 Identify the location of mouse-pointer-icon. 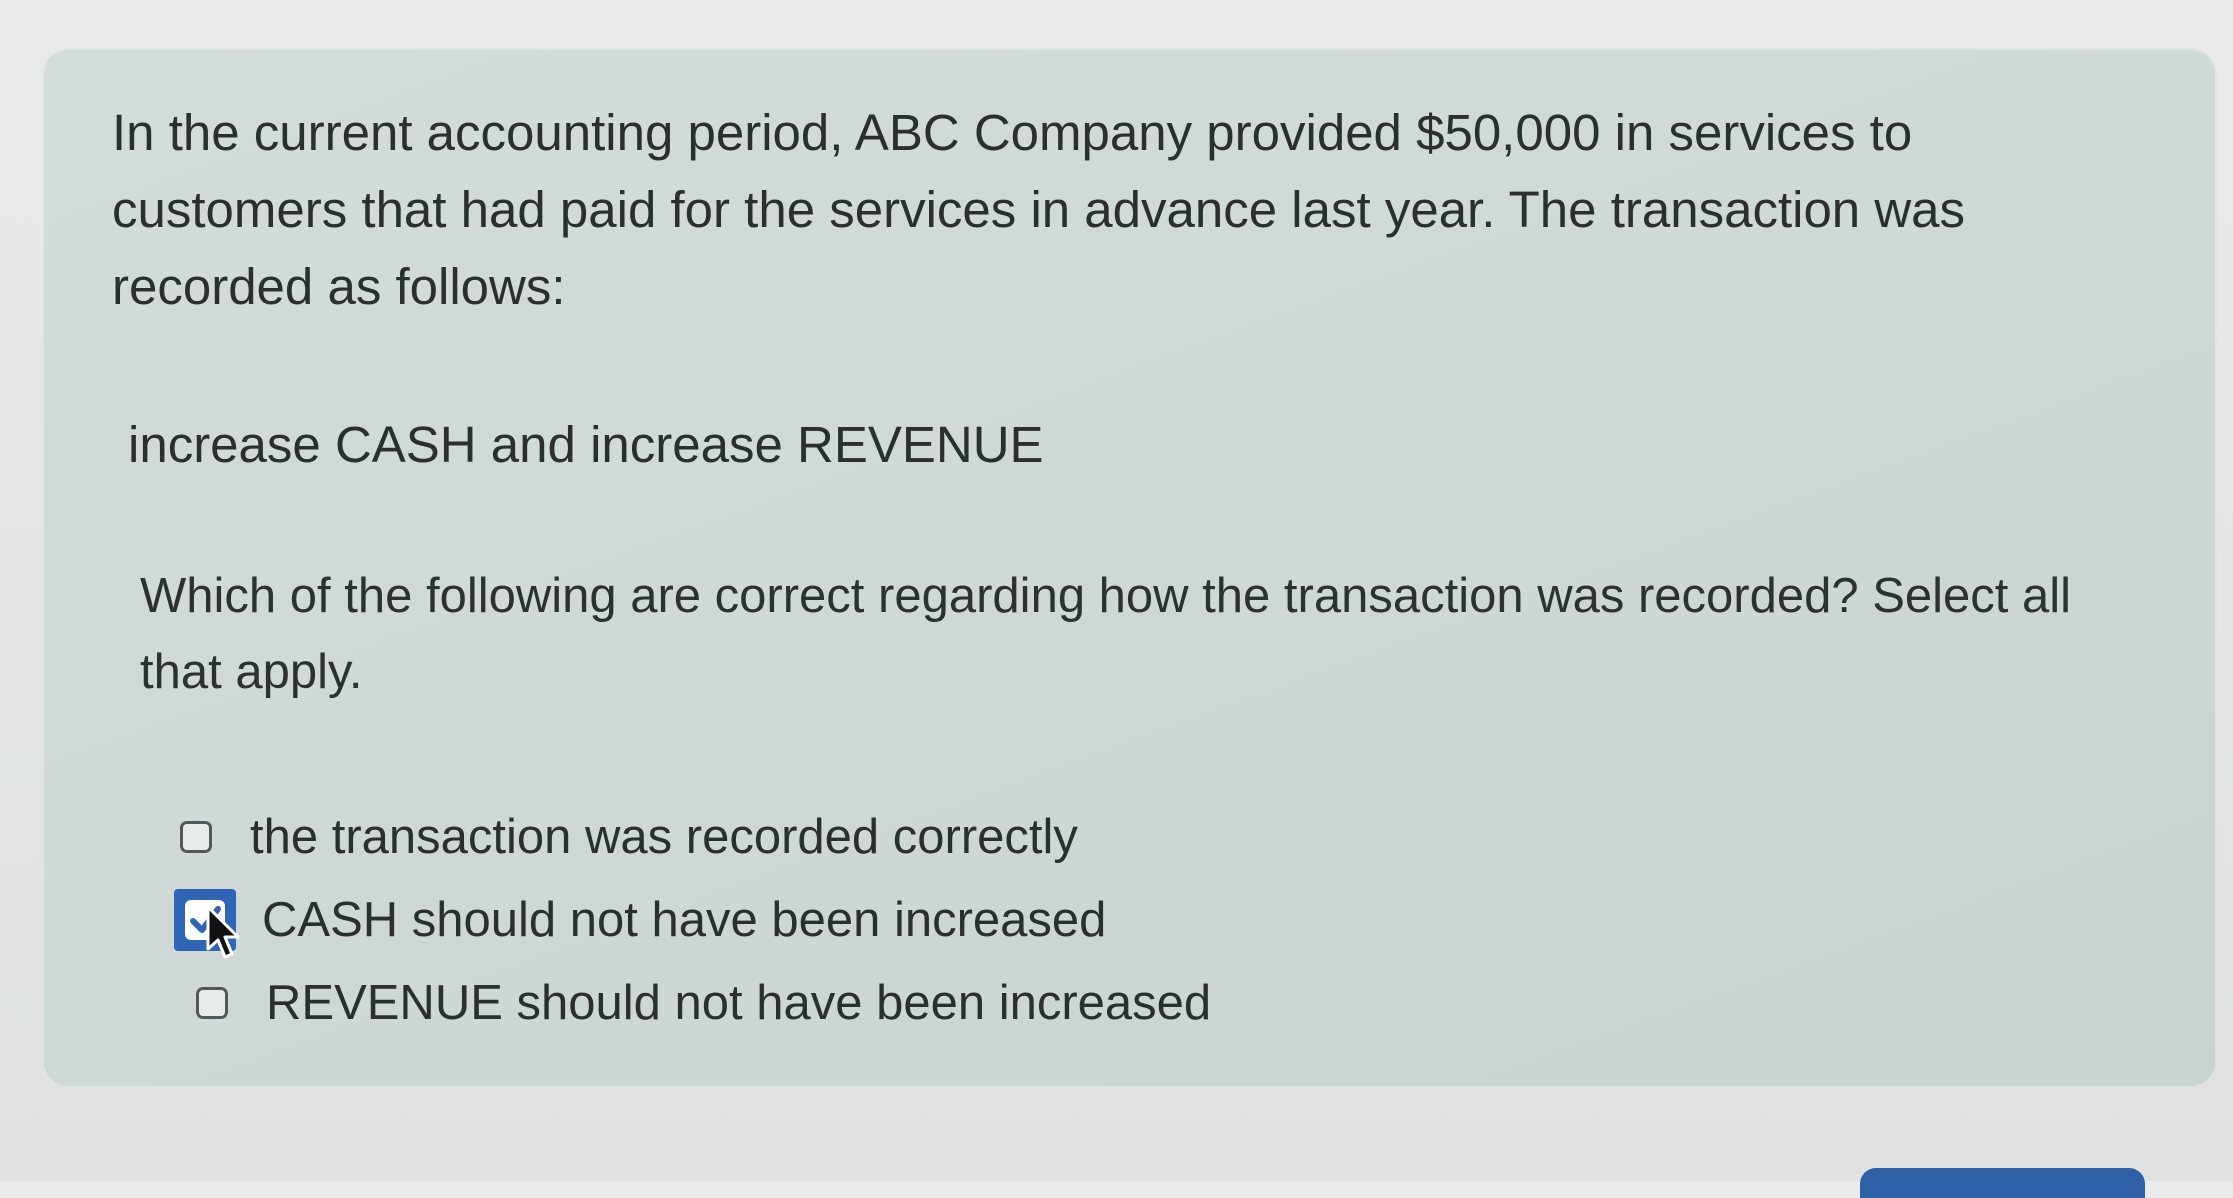
(223, 933).